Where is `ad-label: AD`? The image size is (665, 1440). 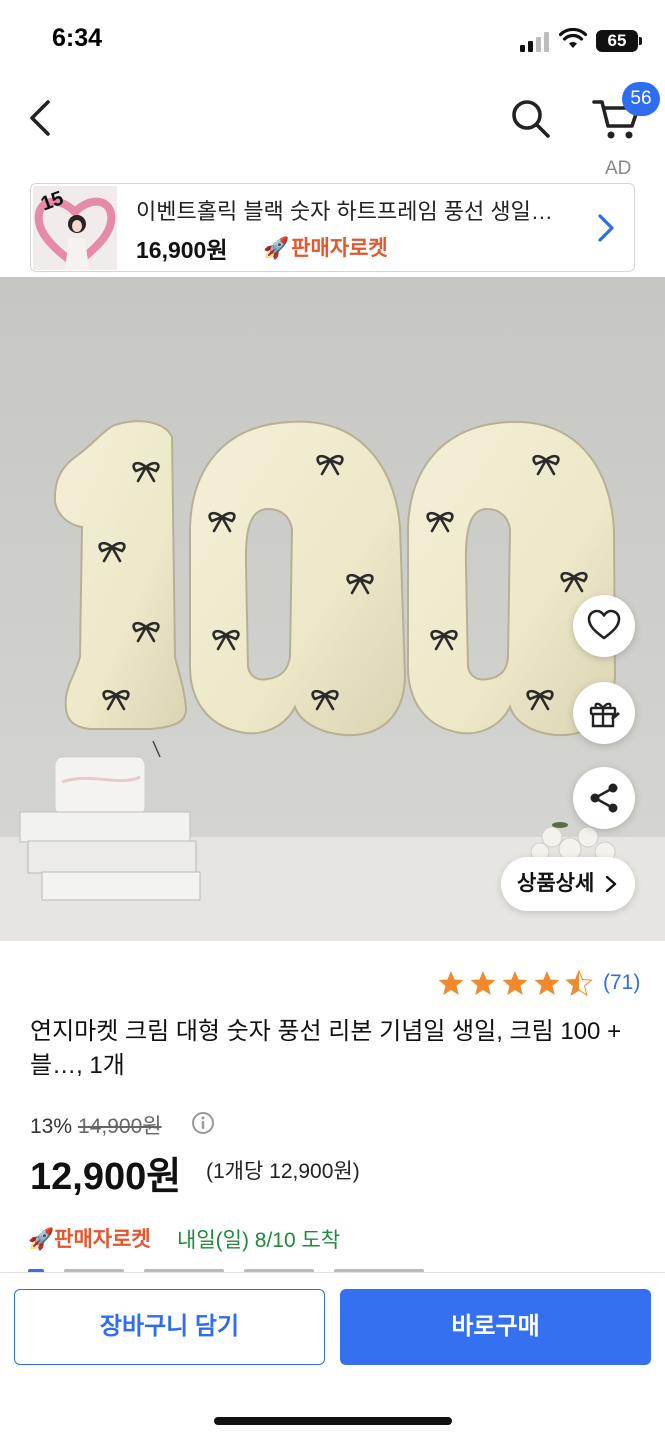 ad-label: AD is located at coordinates (618, 168).